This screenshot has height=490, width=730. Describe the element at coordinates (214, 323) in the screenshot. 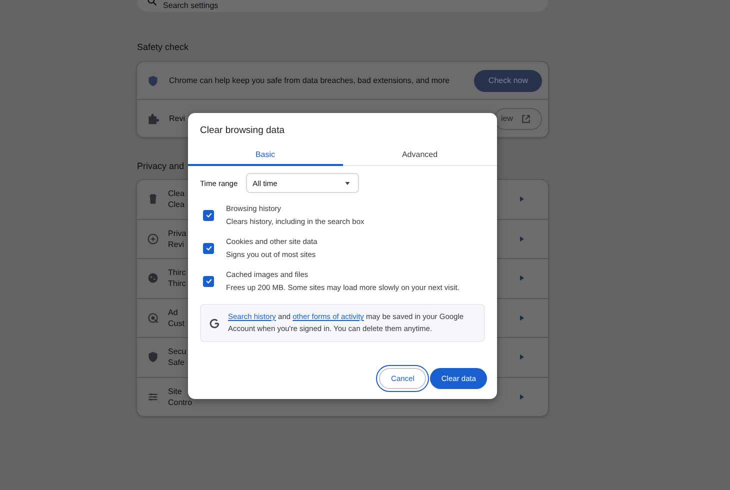

I see `letter-g-icon` at that location.